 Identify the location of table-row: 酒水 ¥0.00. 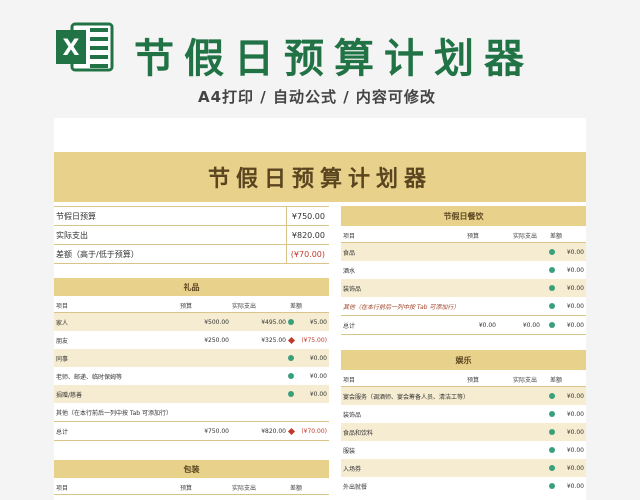
(463, 270).